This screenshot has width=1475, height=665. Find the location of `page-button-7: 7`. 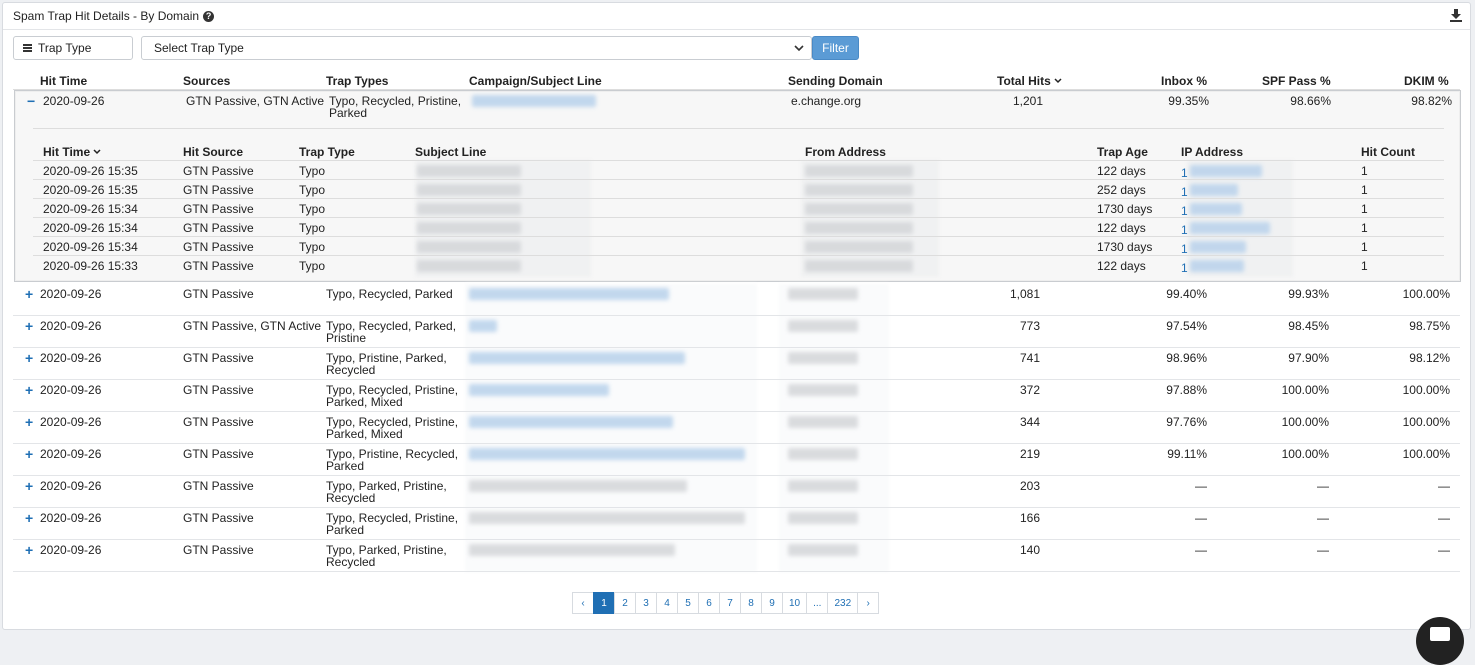

page-button-7: 7 is located at coordinates (730, 603).